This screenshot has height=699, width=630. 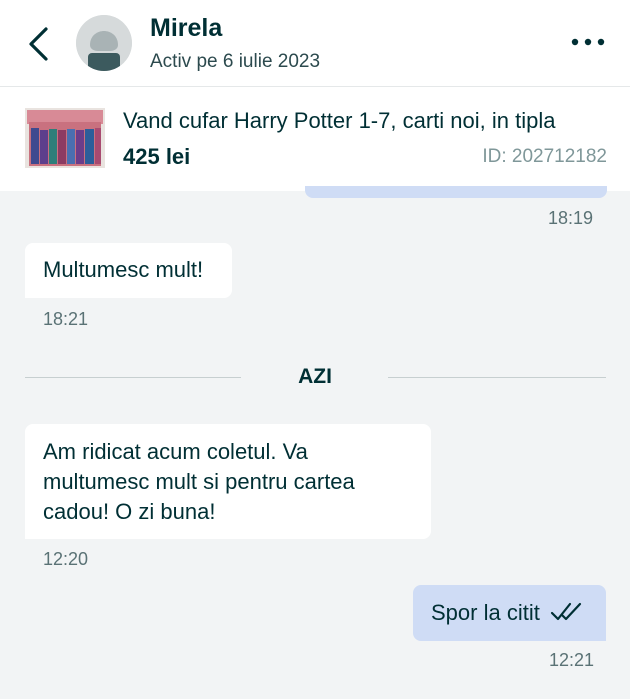 I want to click on double-check-icon, so click(x=567, y=614).